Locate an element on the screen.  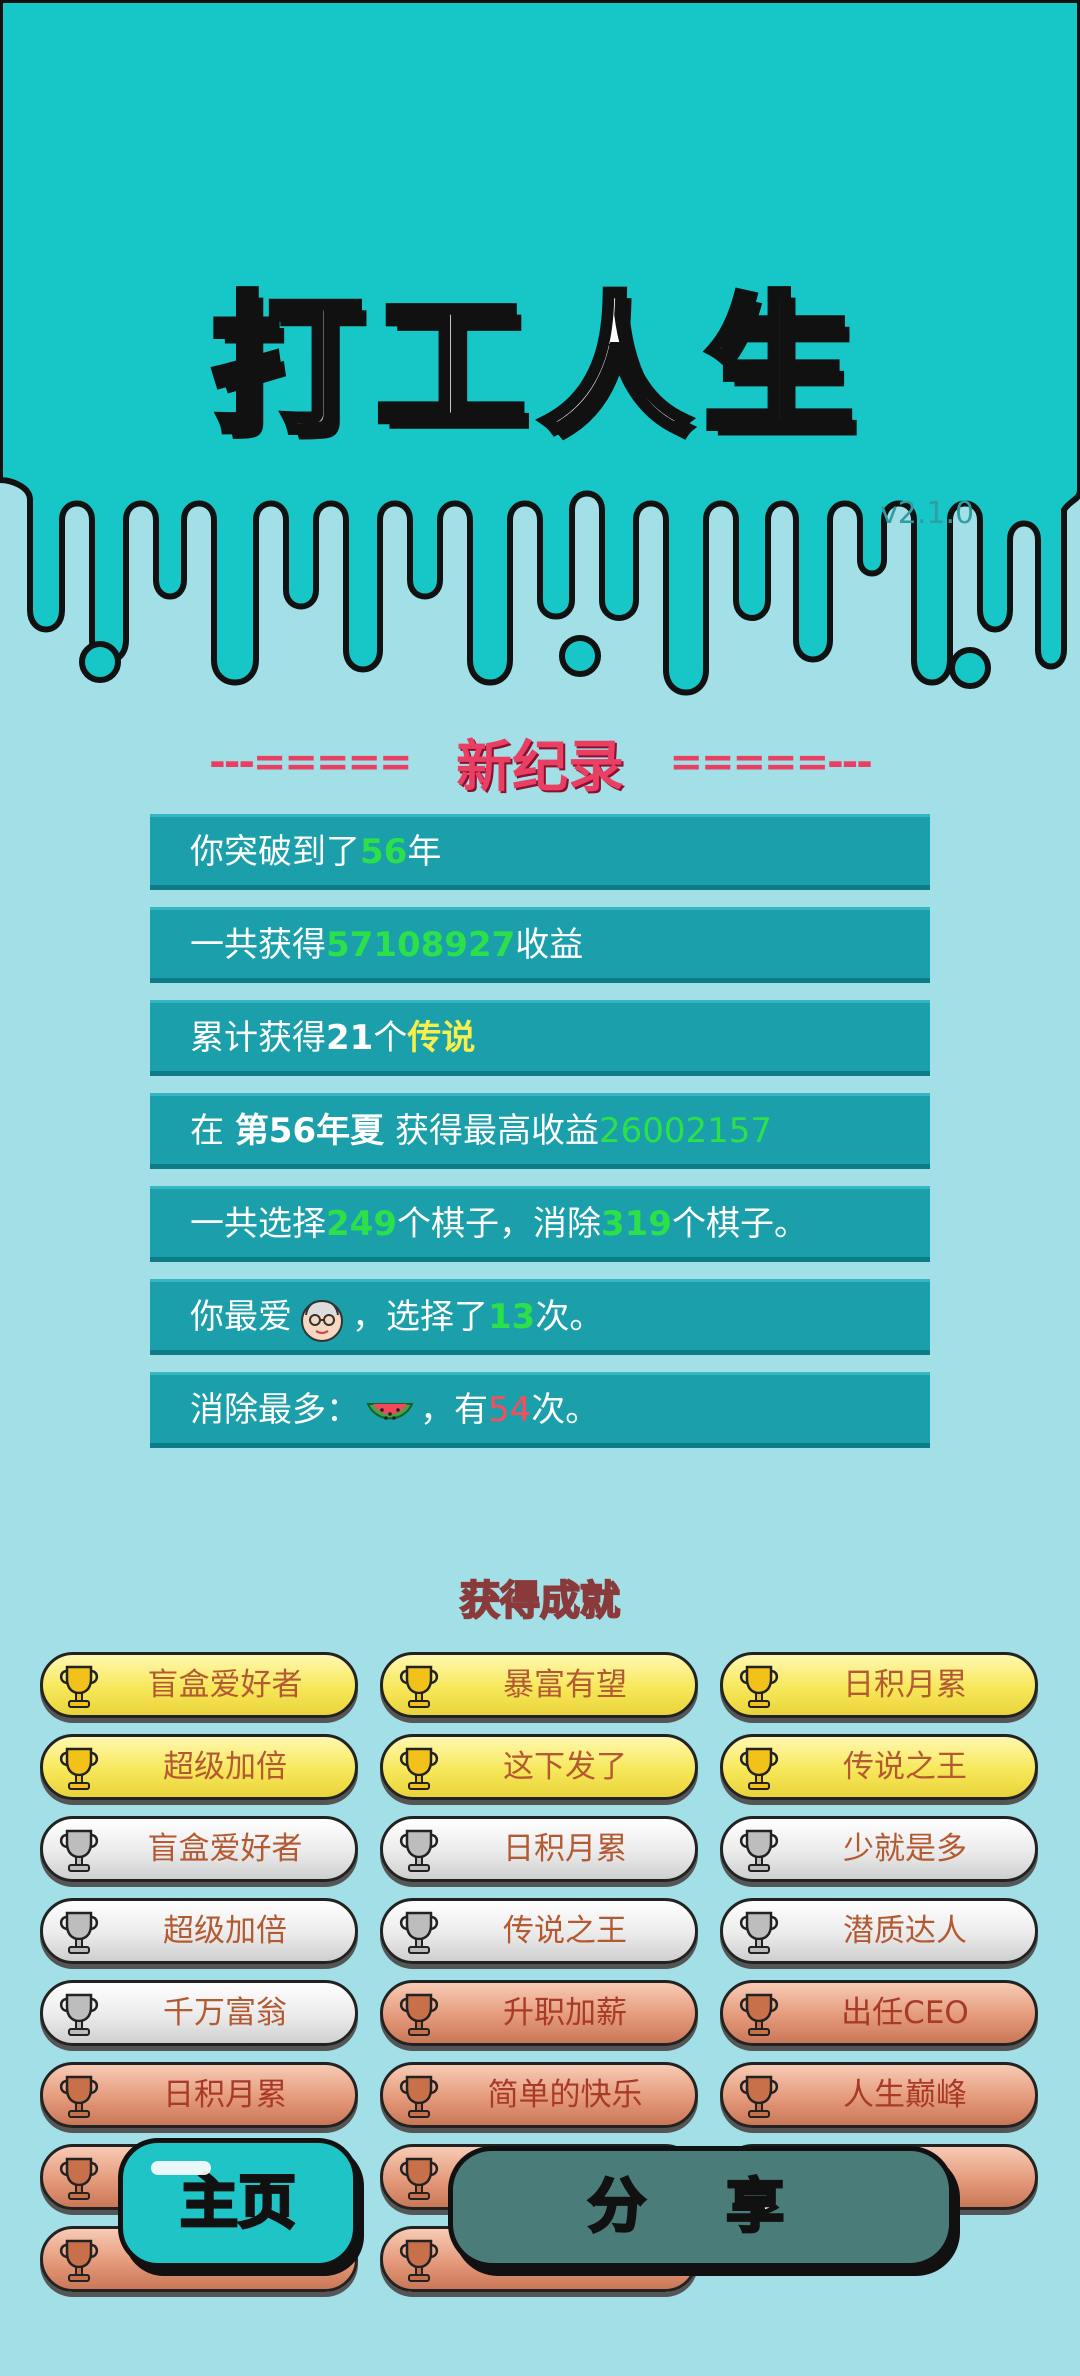
share-button: 分 享 is located at coordinates (701, 2207).